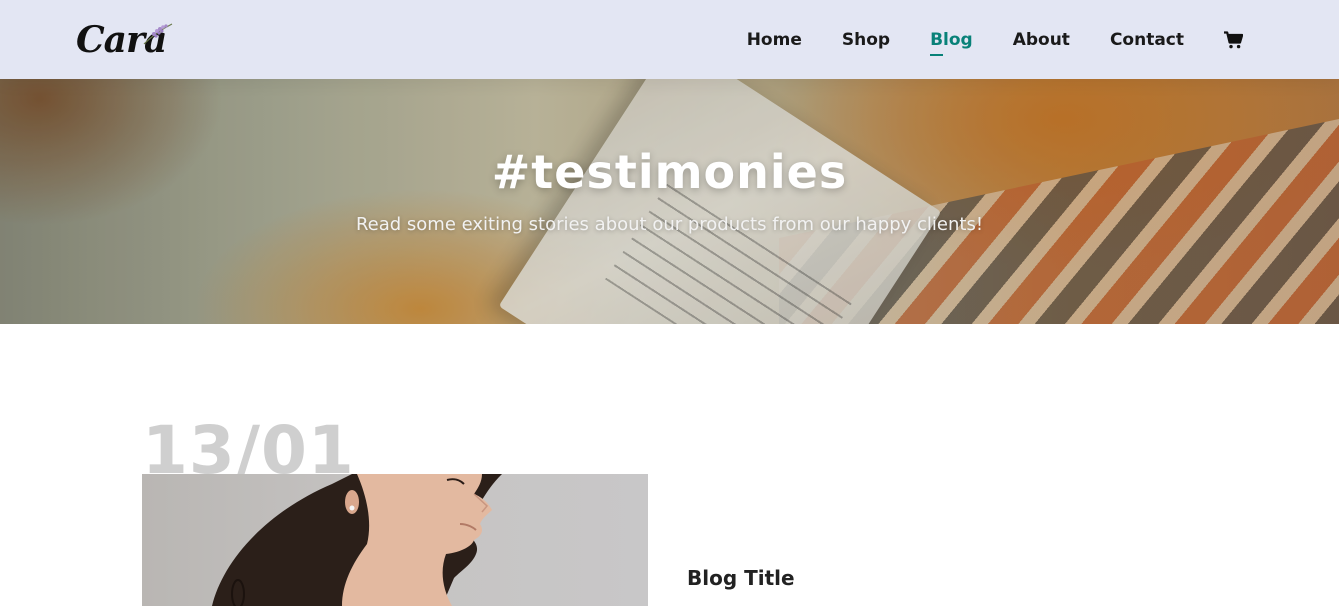 This screenshot has width=1339, height=606. Describe the element at coordinates (951, 40) in the screenshot. I see `nav-blog: Blog` at that location.